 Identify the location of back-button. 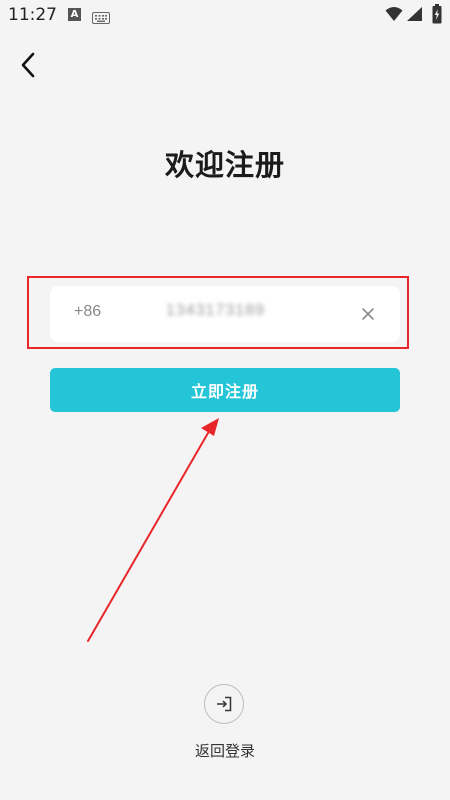
(29, 65).